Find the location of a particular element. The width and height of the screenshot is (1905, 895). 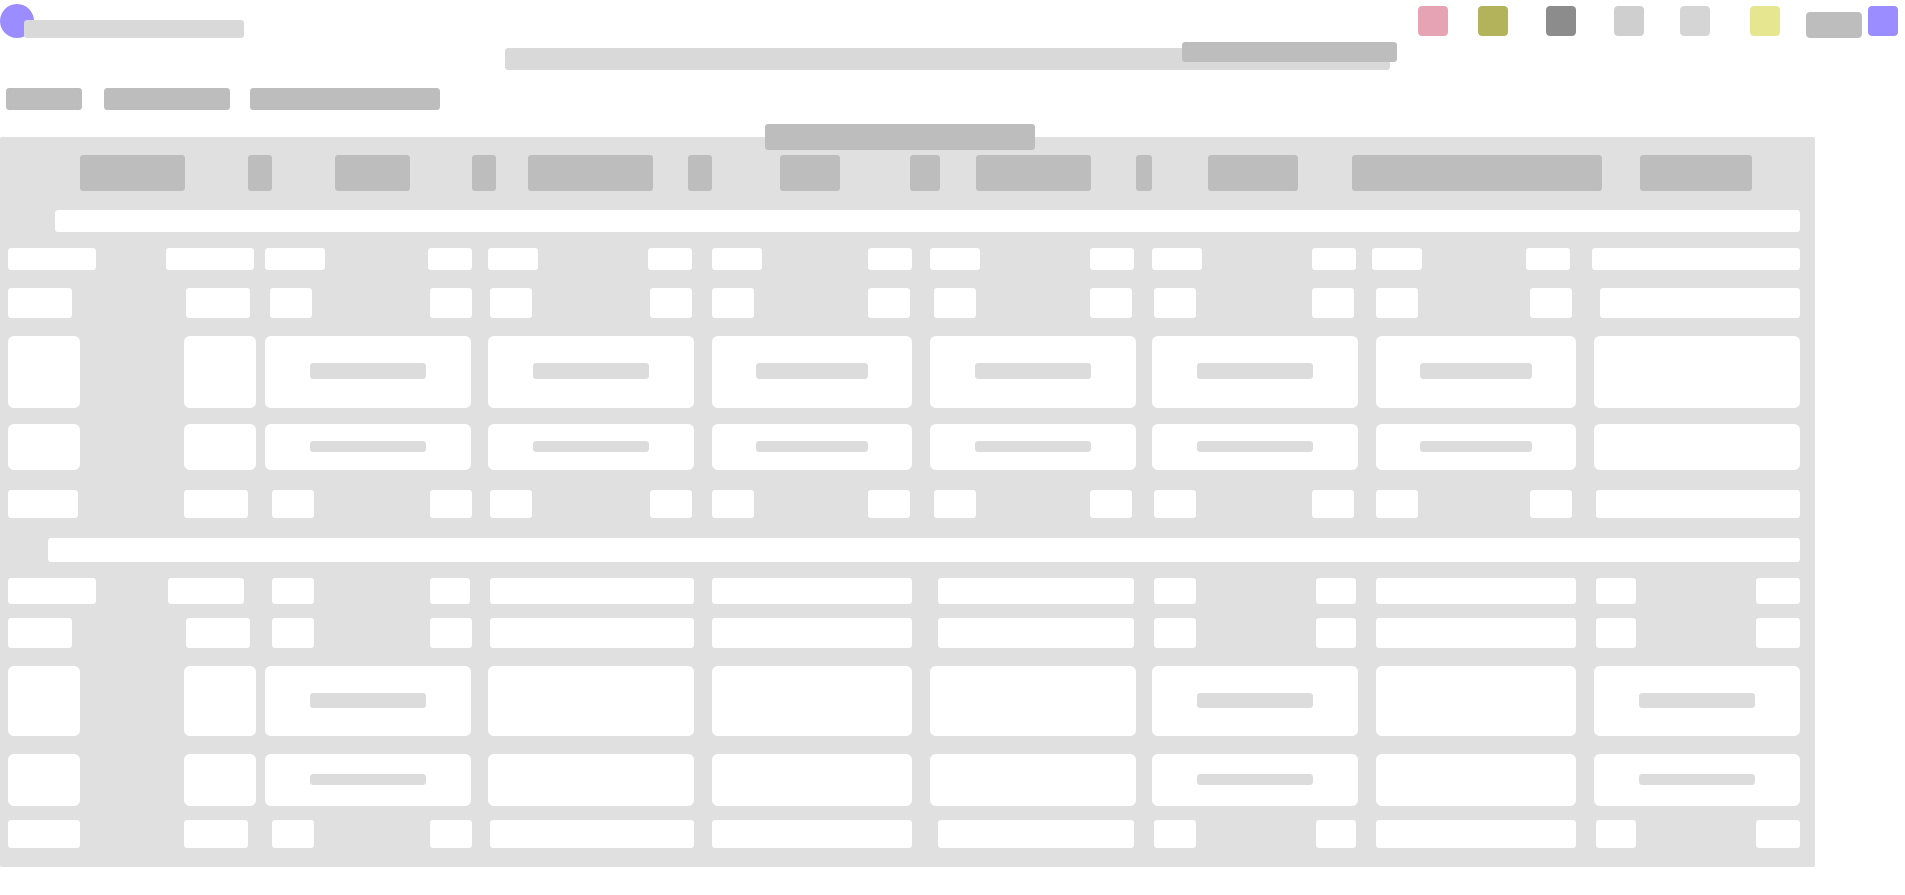

text-badge-icon is located at coordinates (1834, 25).